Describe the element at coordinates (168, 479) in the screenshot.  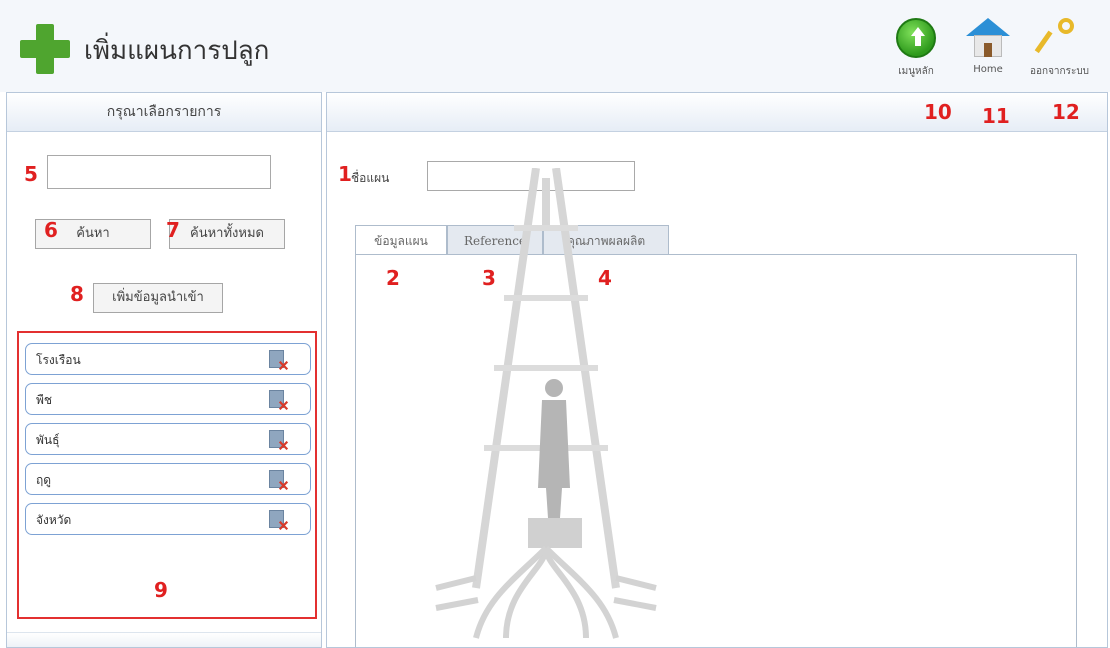
I see `list-item: ฤดู` at that location.